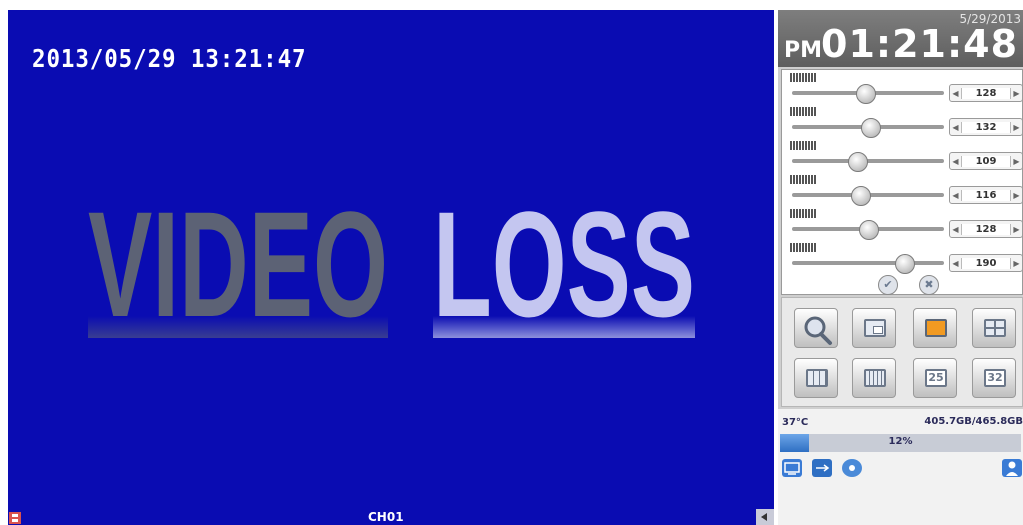  I want to click on user-icon, so click(1012, 468).